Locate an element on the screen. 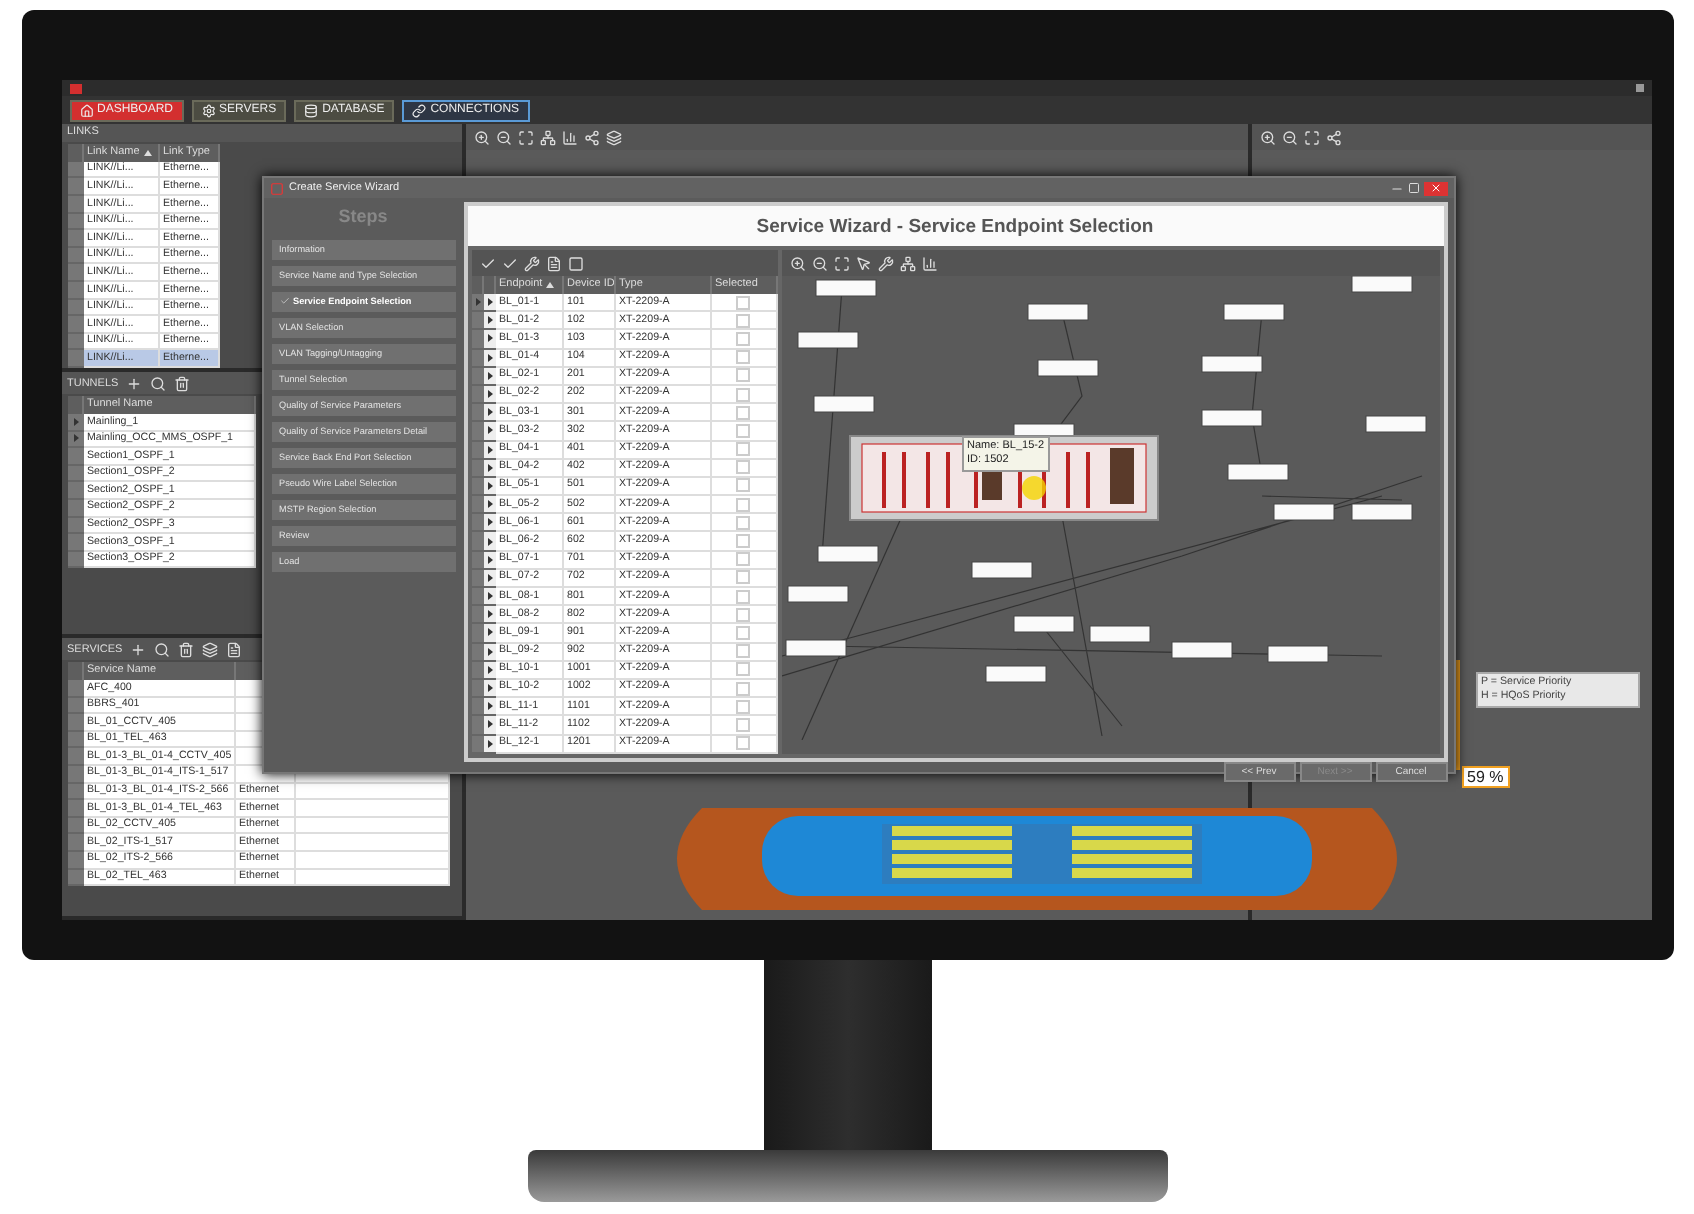 This screenshot has width=1694, height=1214. close-button is located at coordinates (1435, 188).